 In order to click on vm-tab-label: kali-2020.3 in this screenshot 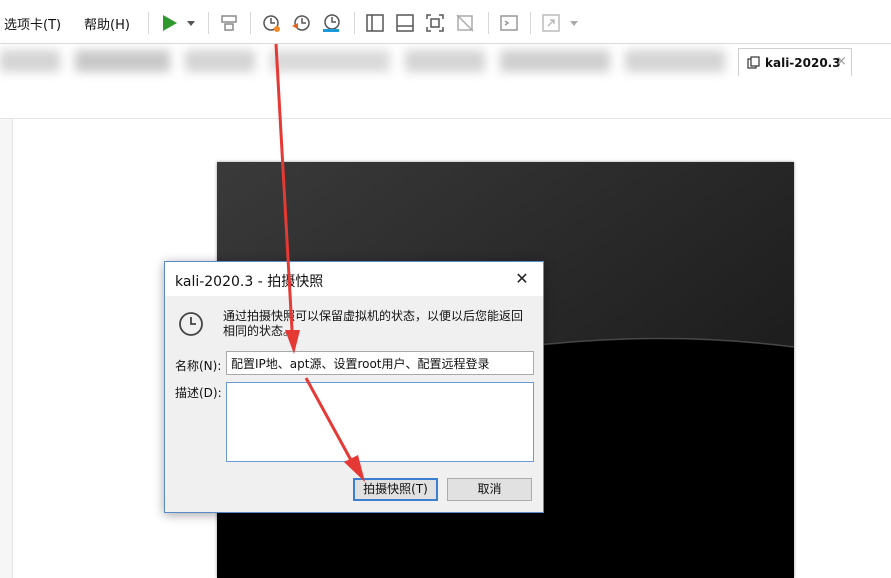, I will do `click(803, 63)`.